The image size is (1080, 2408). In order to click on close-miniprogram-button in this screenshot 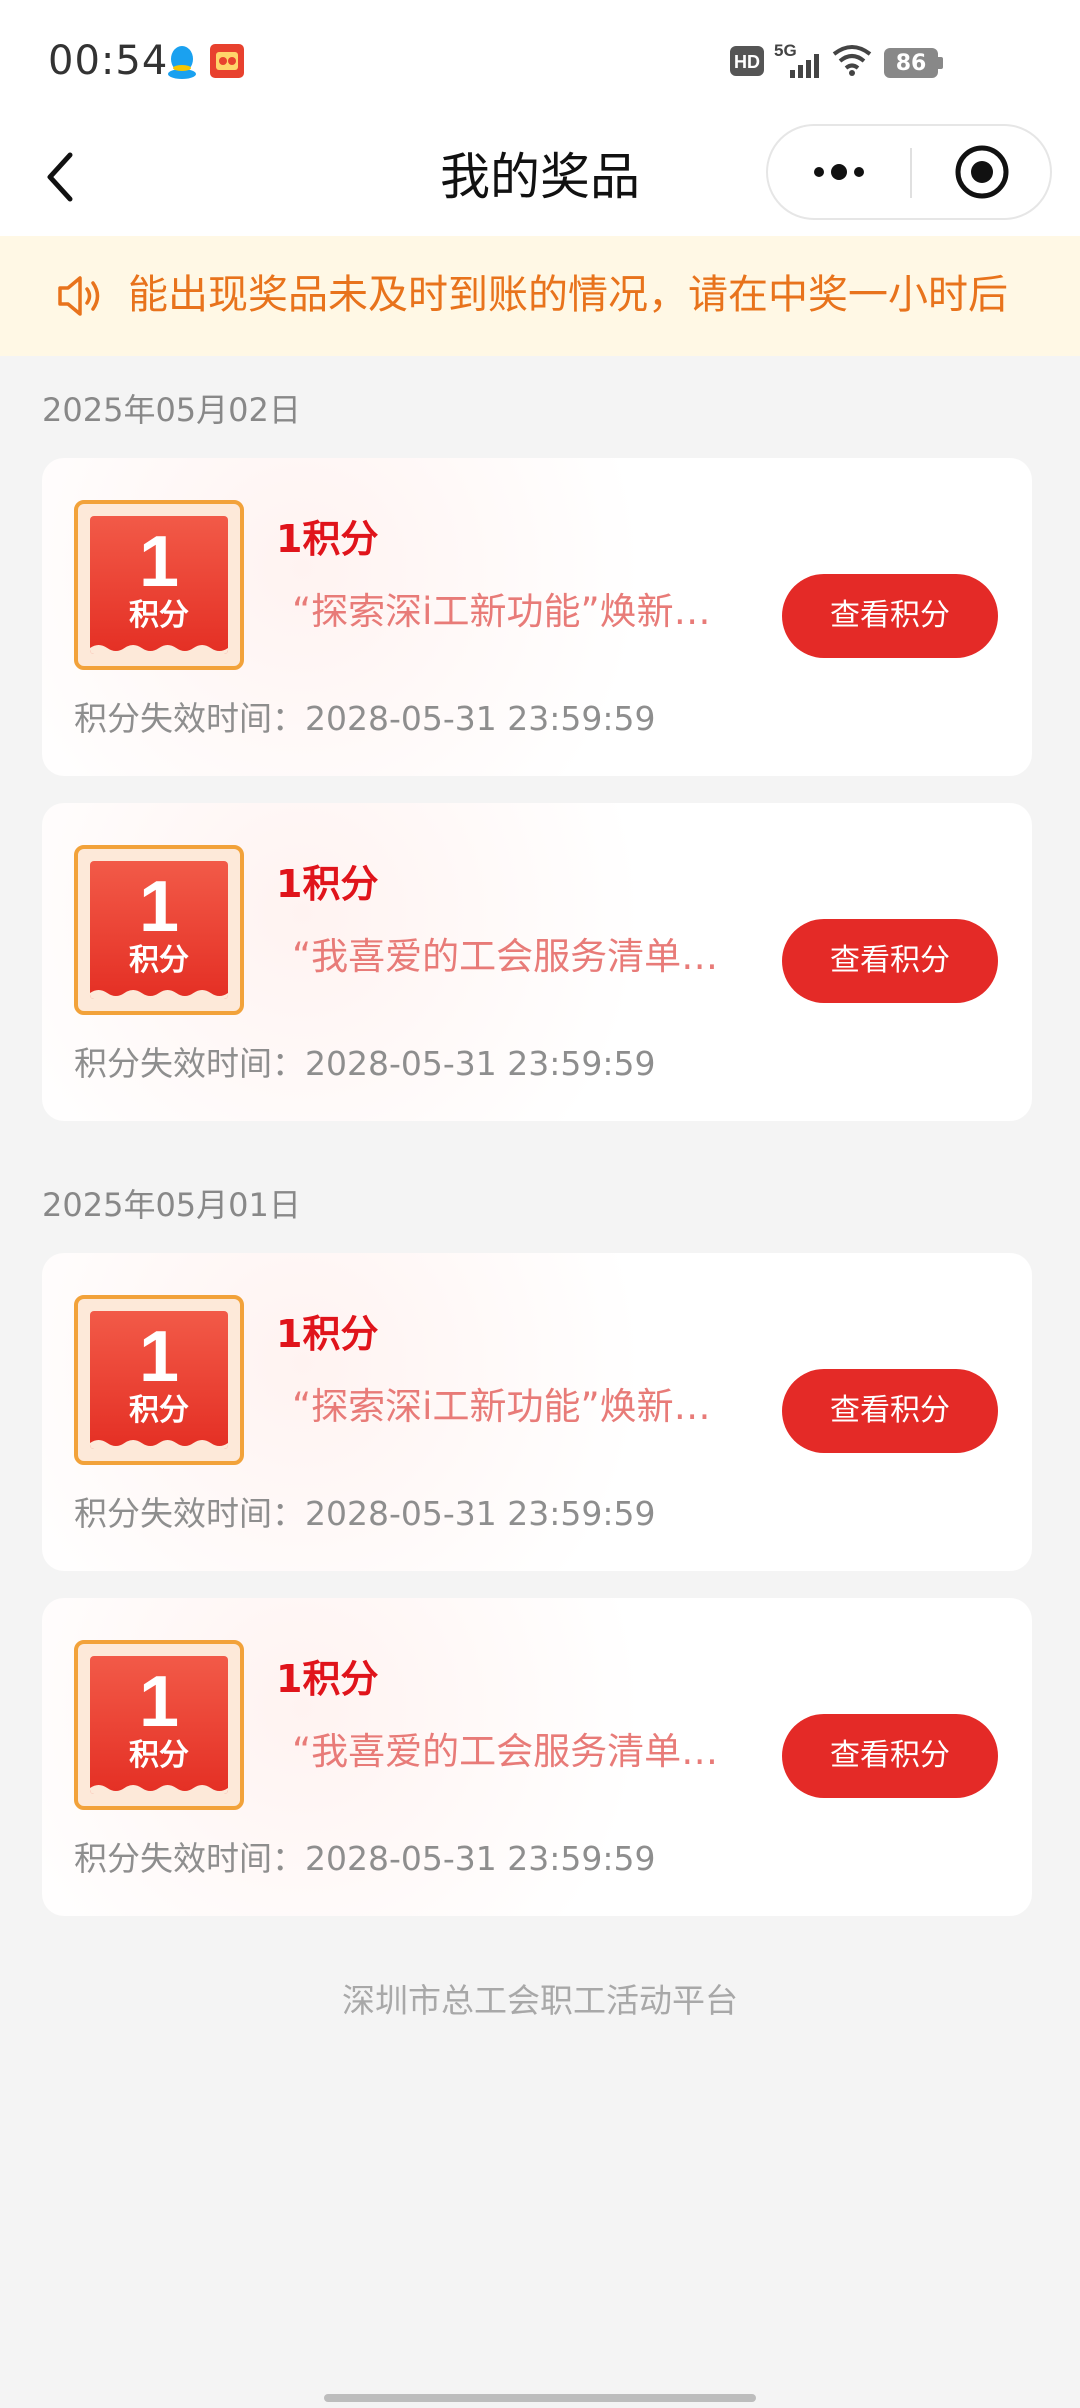, I will do `click(982, 172)`.